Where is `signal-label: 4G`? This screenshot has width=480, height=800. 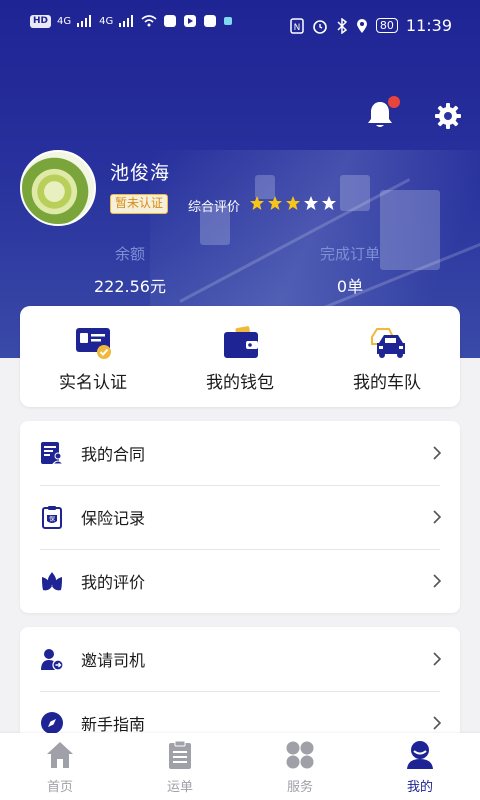
signal-label: 4G is located at coordinates (64, 21).